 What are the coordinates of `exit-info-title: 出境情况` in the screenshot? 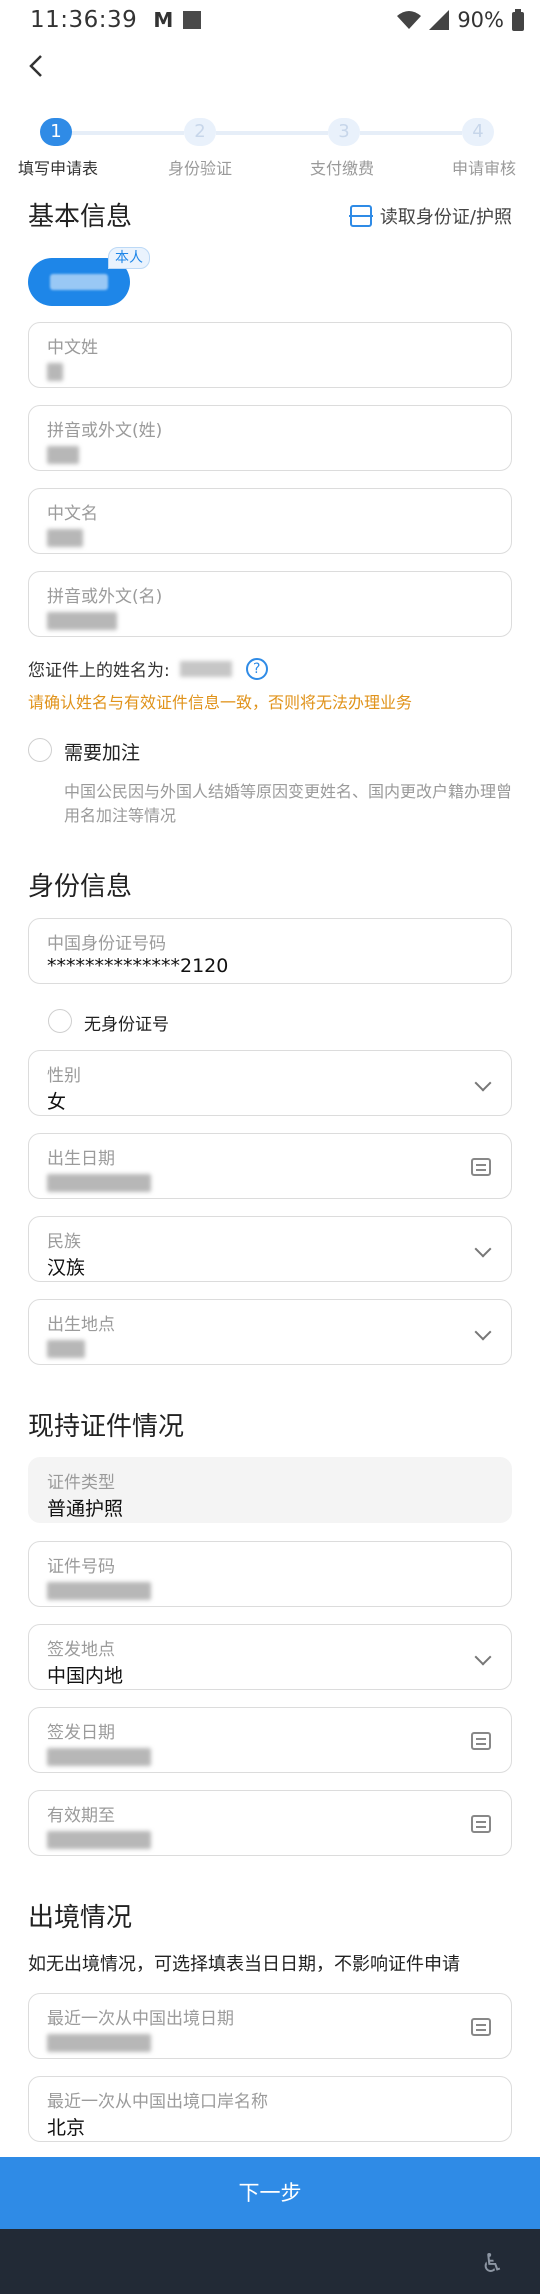 It's located at (80, 1918).